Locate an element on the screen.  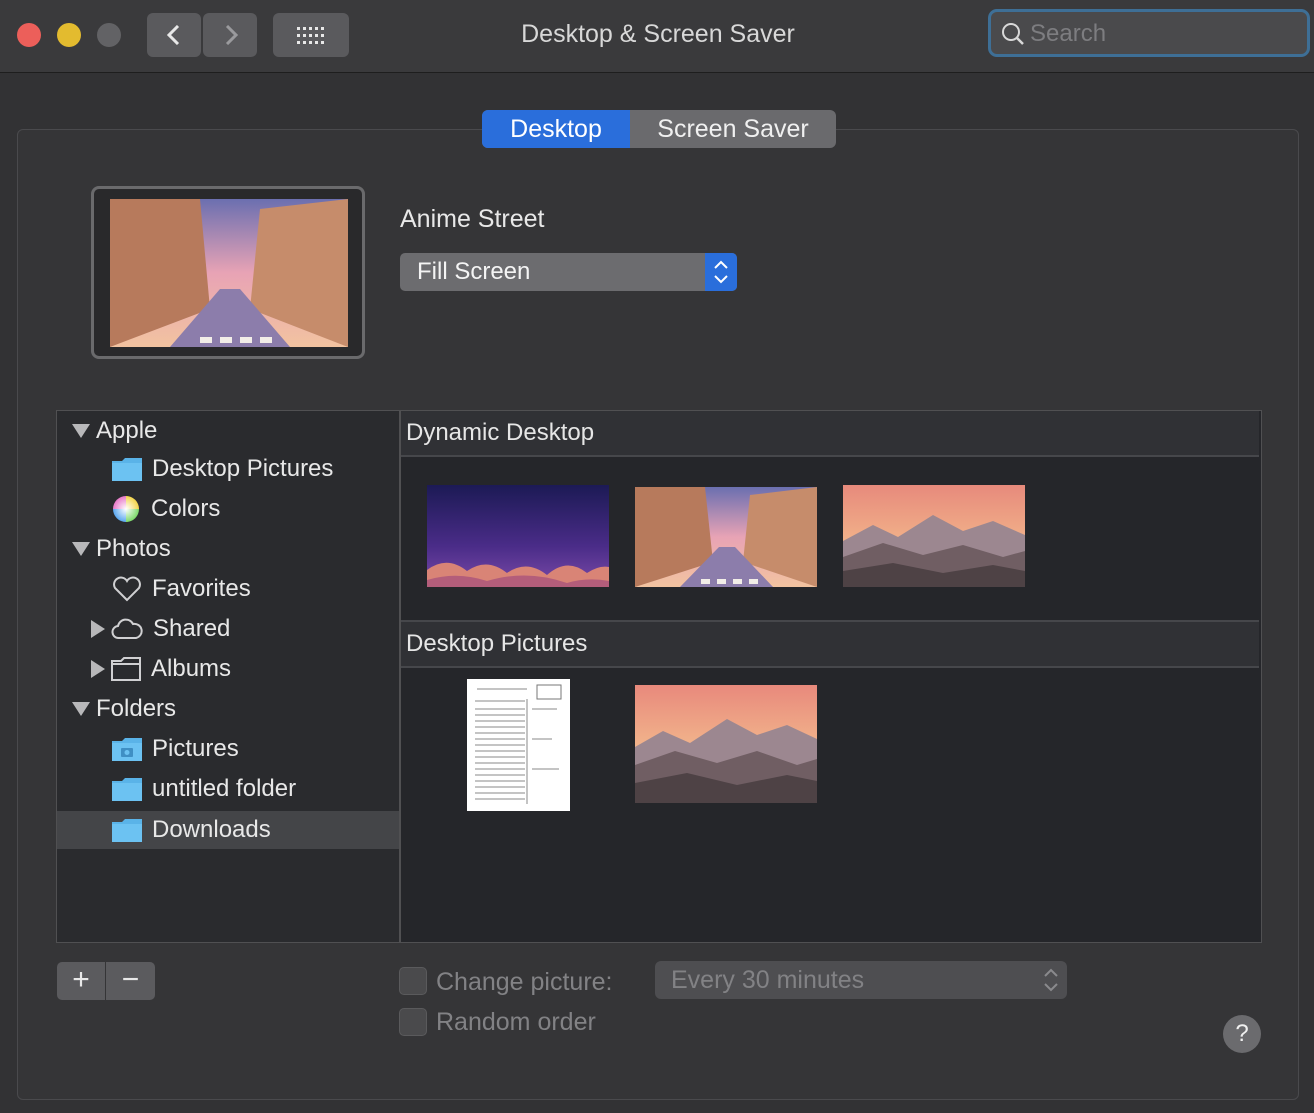
plus-icon: + is located at coordinates (81, 979).